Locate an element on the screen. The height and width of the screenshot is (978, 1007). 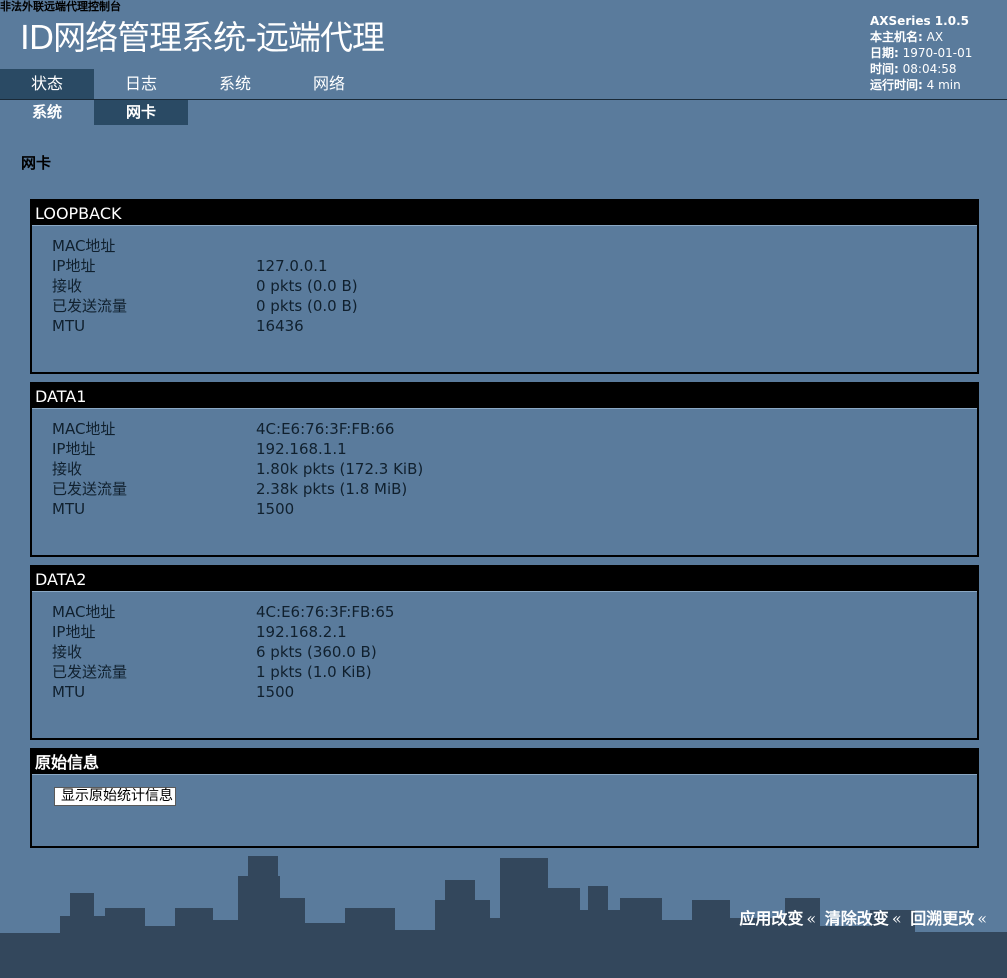
page-title: 网卡 is located at coordinates (36, 163).